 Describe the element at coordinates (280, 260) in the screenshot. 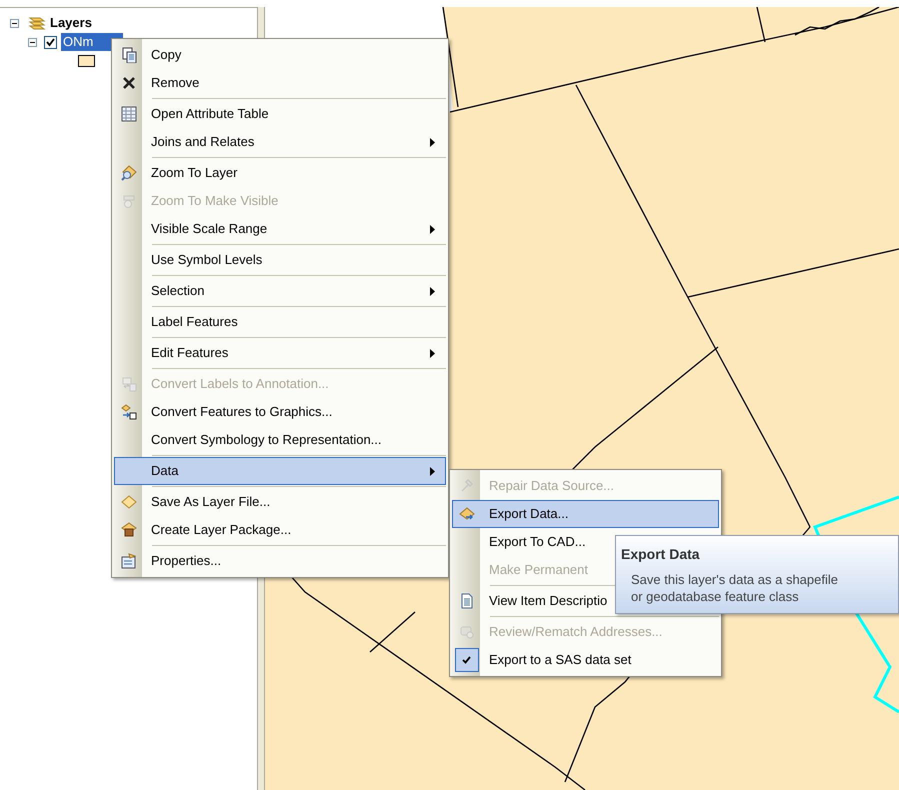

I see `menu-item: Use Symbol Levels` at that location.